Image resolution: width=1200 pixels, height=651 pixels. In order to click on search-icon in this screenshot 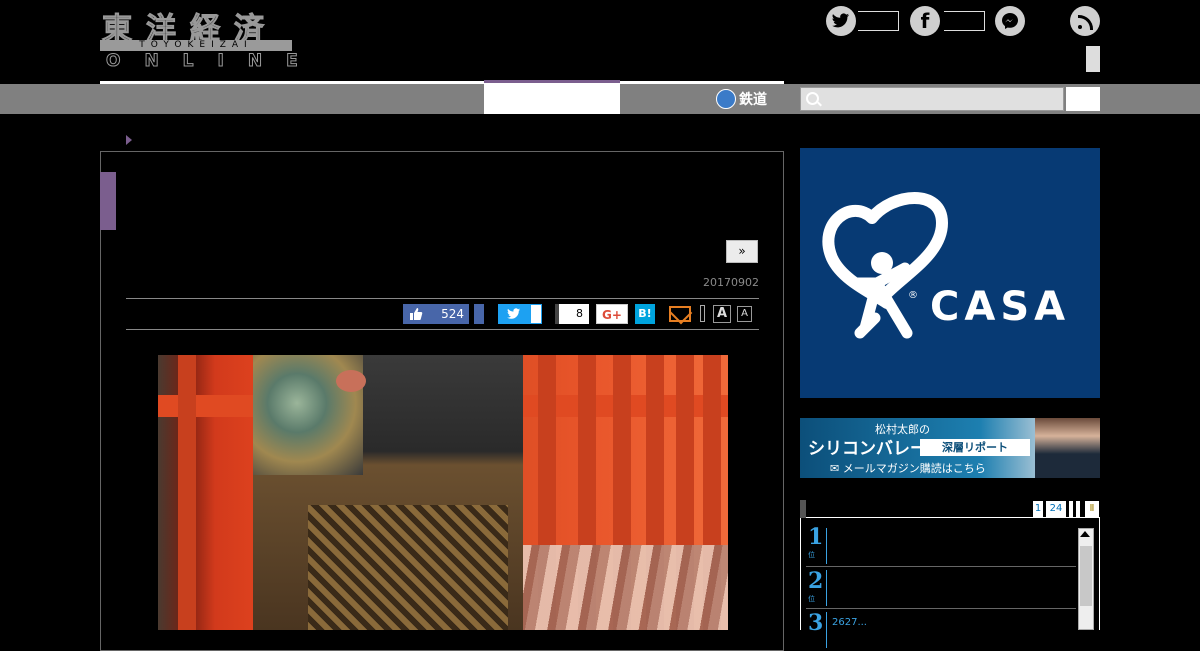, I will do `click(812, 98)`.